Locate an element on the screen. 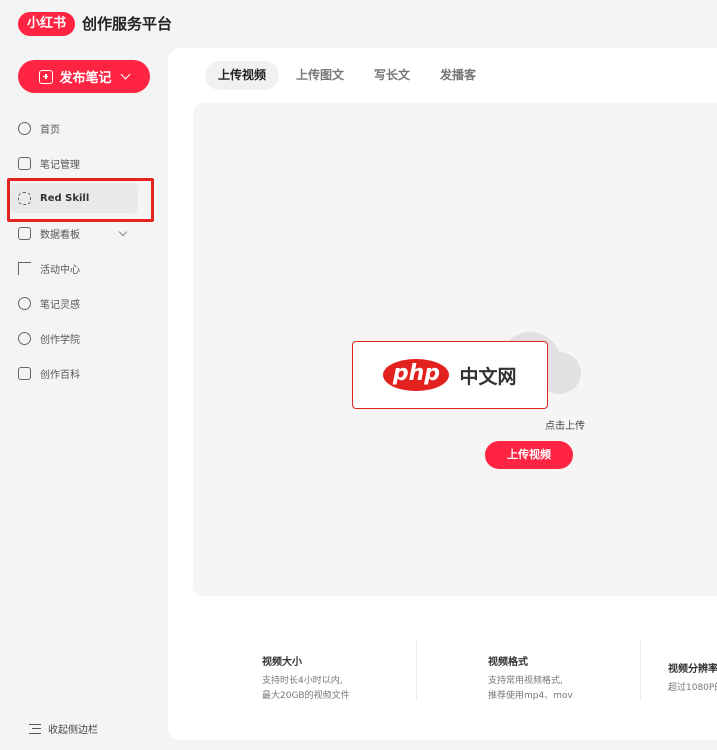 This screenshot has height=750, width=717. info-video-size: 视频大小 支持时长4小时以内, 最大20GB的视频文件 is located at coordinates (306, 678).